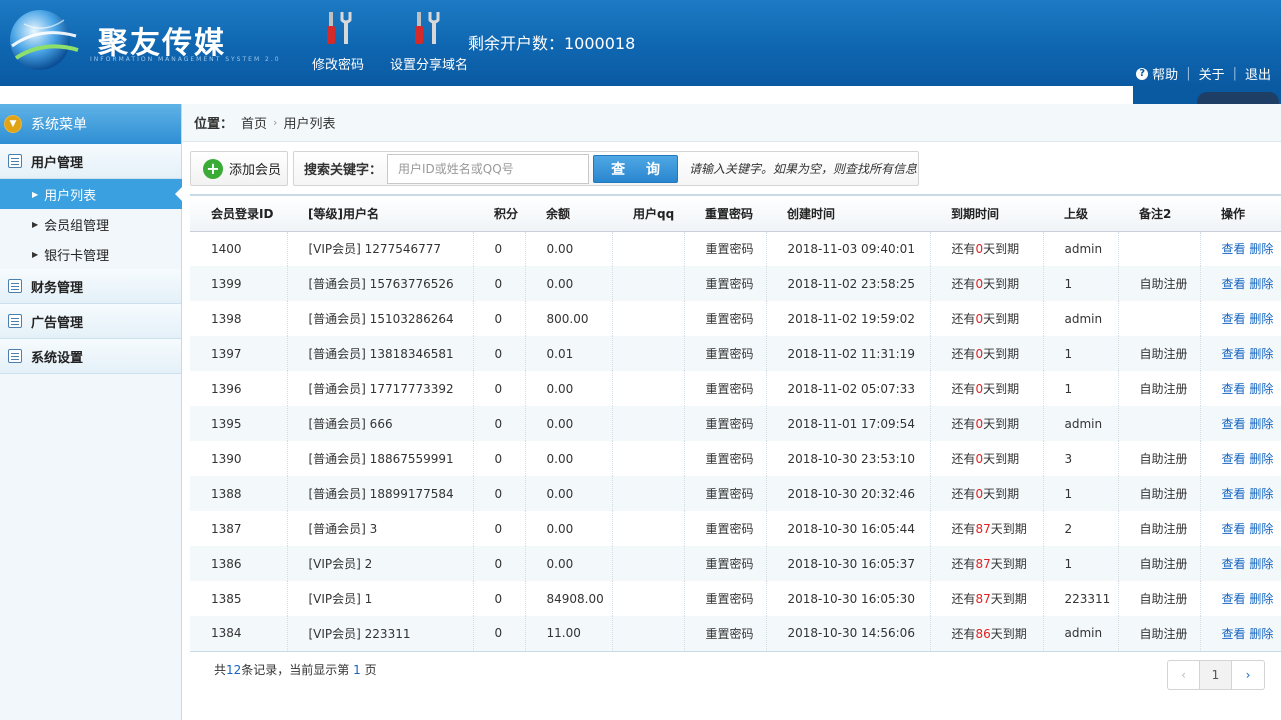 The height and width of the screenshot is (720, 1281). What do you see at coordinates (57, 163) in the screenshot?
I see `sidebar-group-label: 用户管理` at bounding box center [57, 163].